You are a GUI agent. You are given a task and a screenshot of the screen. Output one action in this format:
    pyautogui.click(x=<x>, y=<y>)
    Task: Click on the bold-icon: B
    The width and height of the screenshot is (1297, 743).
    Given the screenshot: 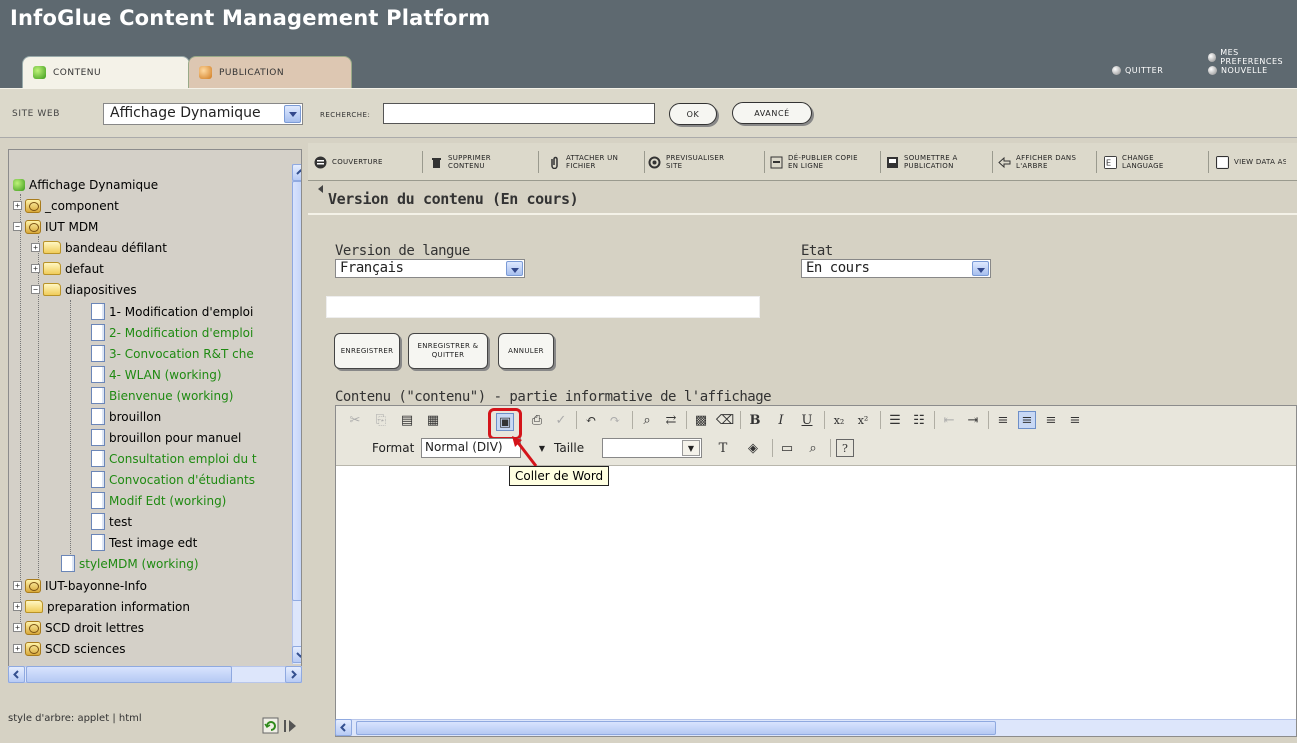 What is the action you would take?
    pyautogui.click(x=755, y=420)
    